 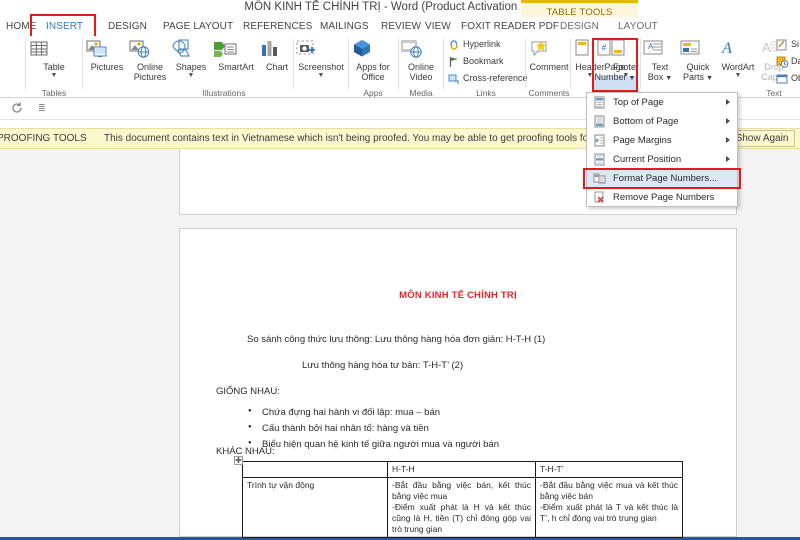 I want to click on date-time-icon, so click(x=782, y=62).